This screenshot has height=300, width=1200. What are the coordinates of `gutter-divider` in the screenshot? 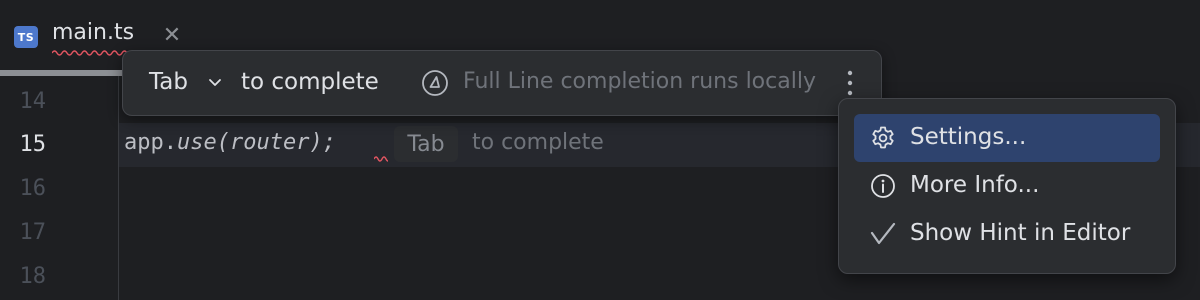 It's located at (118, 188).